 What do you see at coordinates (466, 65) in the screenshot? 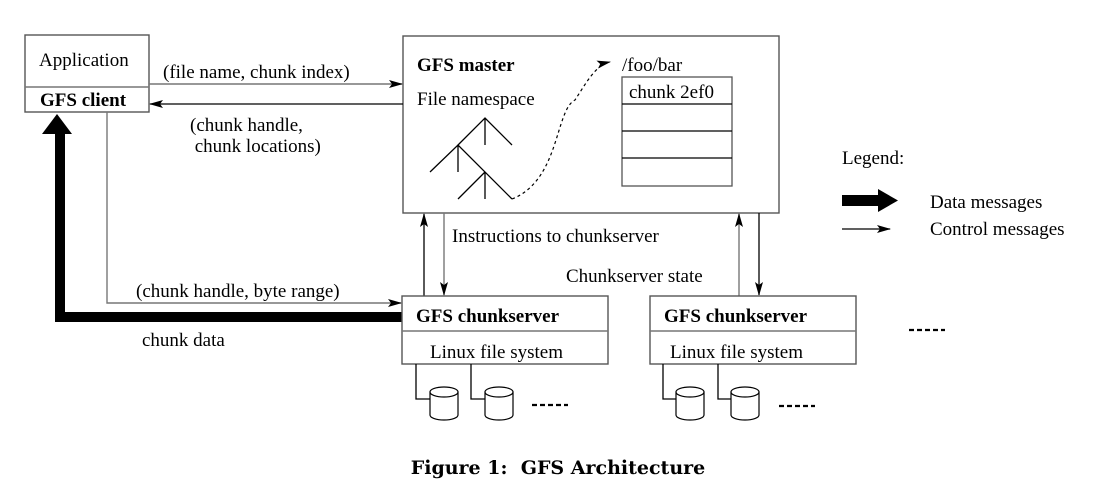
I see `master-title: GFS master` at bounding box center [466, 65].